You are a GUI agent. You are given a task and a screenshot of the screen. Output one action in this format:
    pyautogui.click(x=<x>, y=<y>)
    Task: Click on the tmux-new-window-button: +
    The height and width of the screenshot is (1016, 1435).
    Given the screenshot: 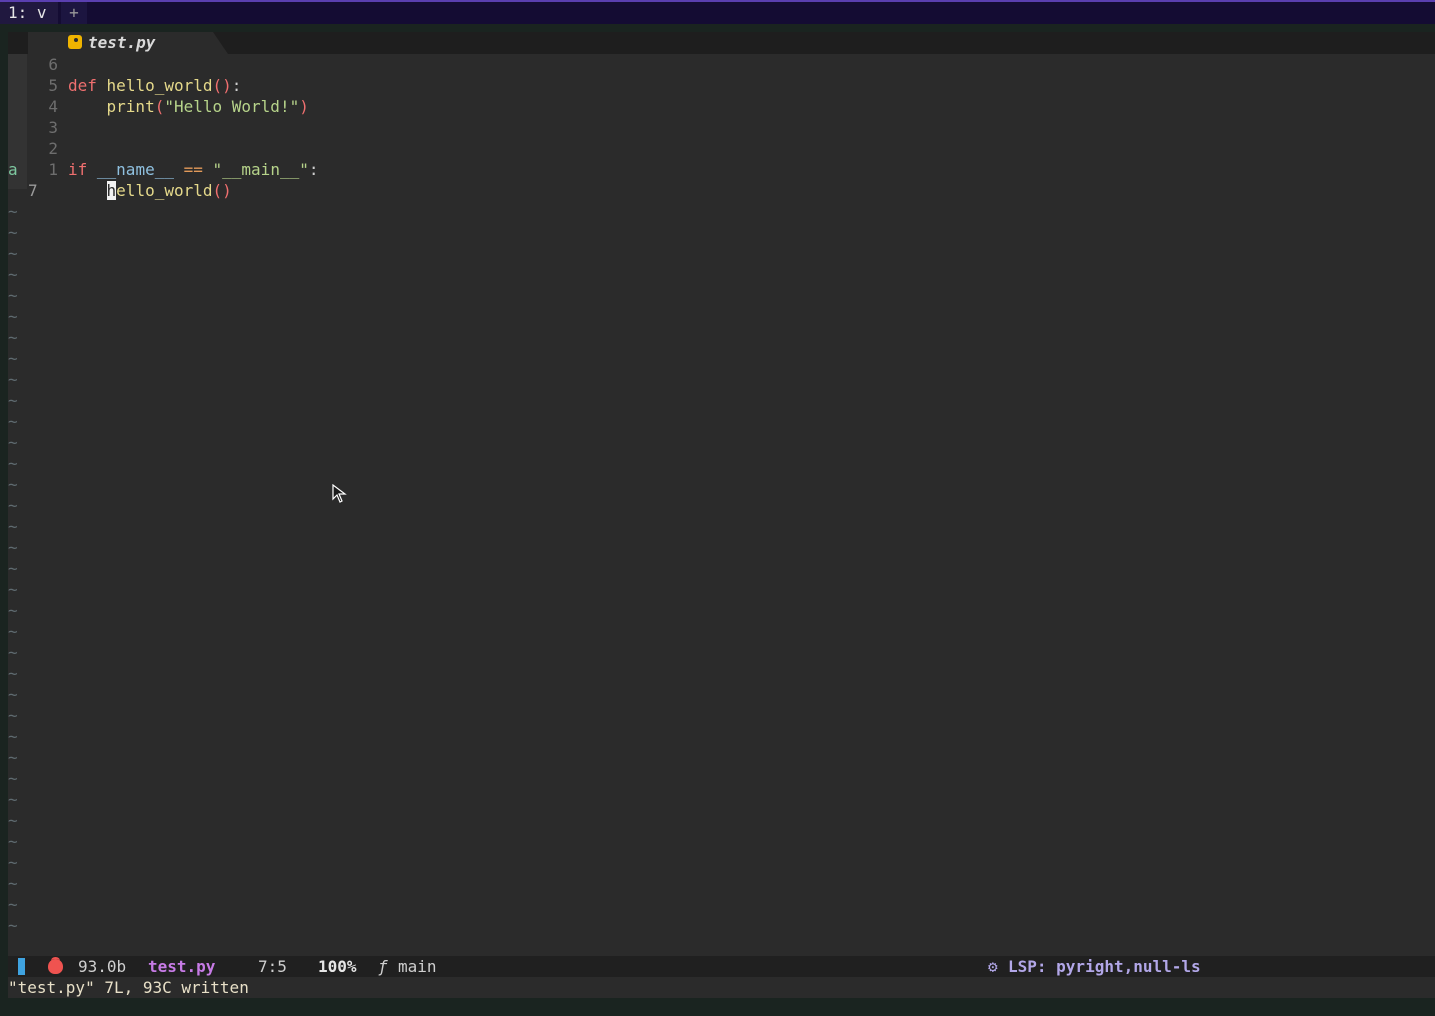 What is the action you would take?
    pyautogui.click(x=74, y=13)
    